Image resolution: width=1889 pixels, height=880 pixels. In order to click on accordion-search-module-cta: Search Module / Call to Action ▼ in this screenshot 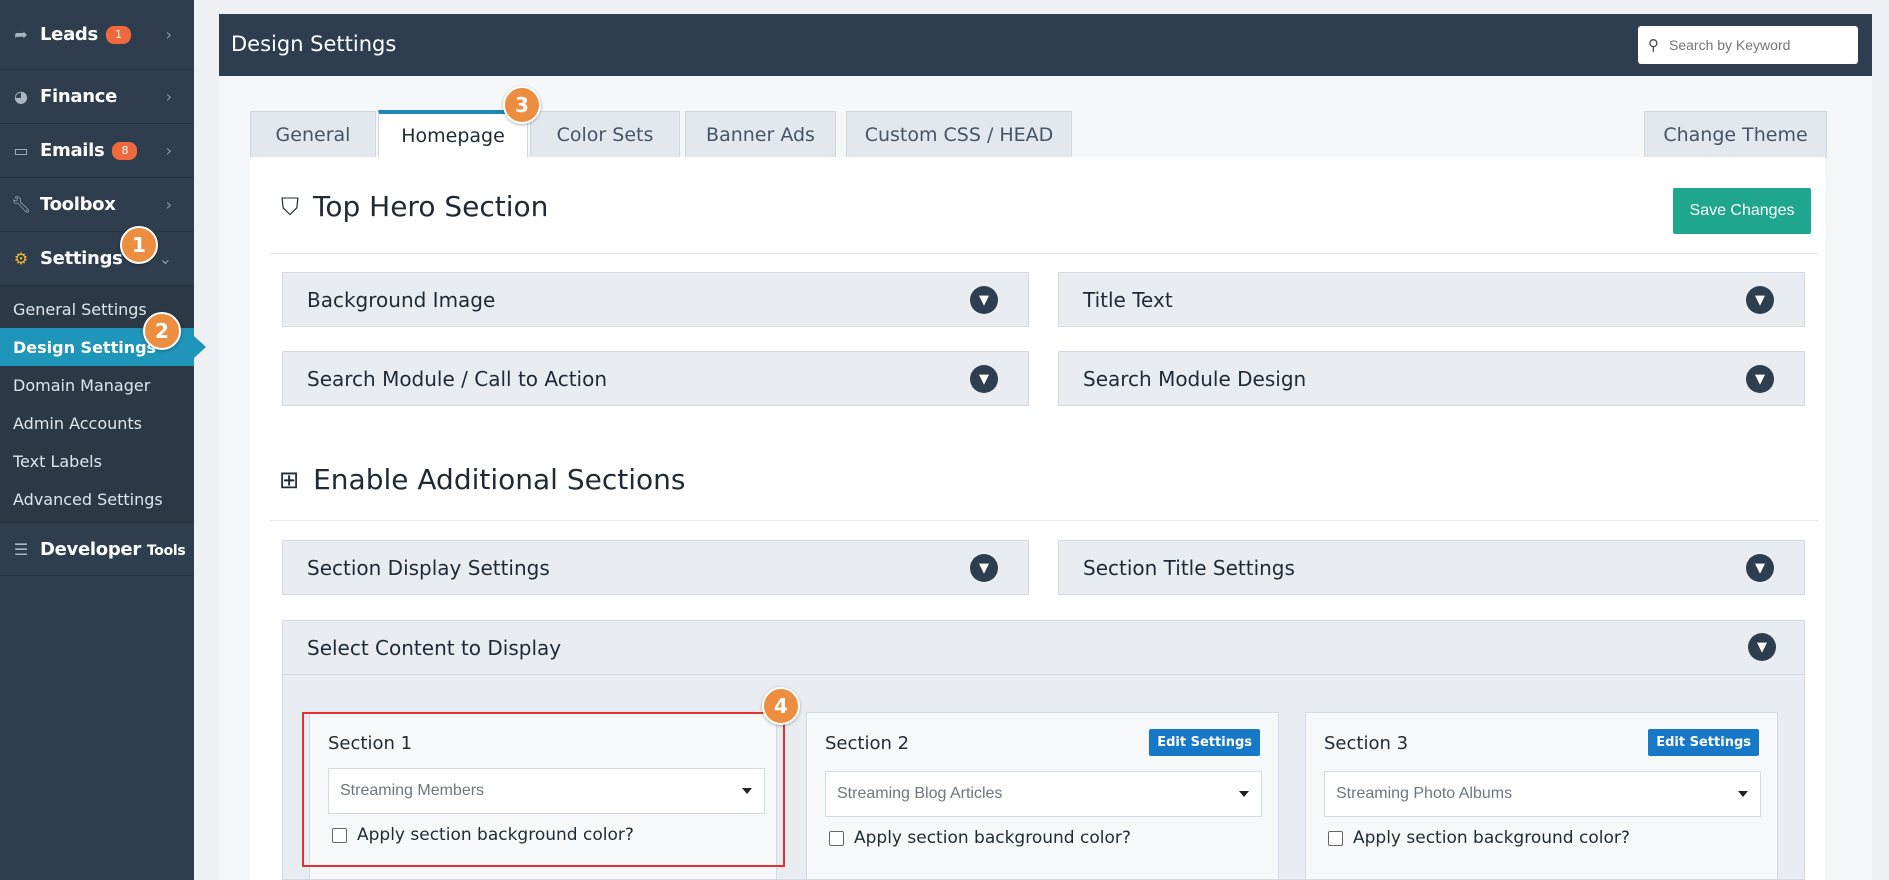, I will do `click(655, 378)`.